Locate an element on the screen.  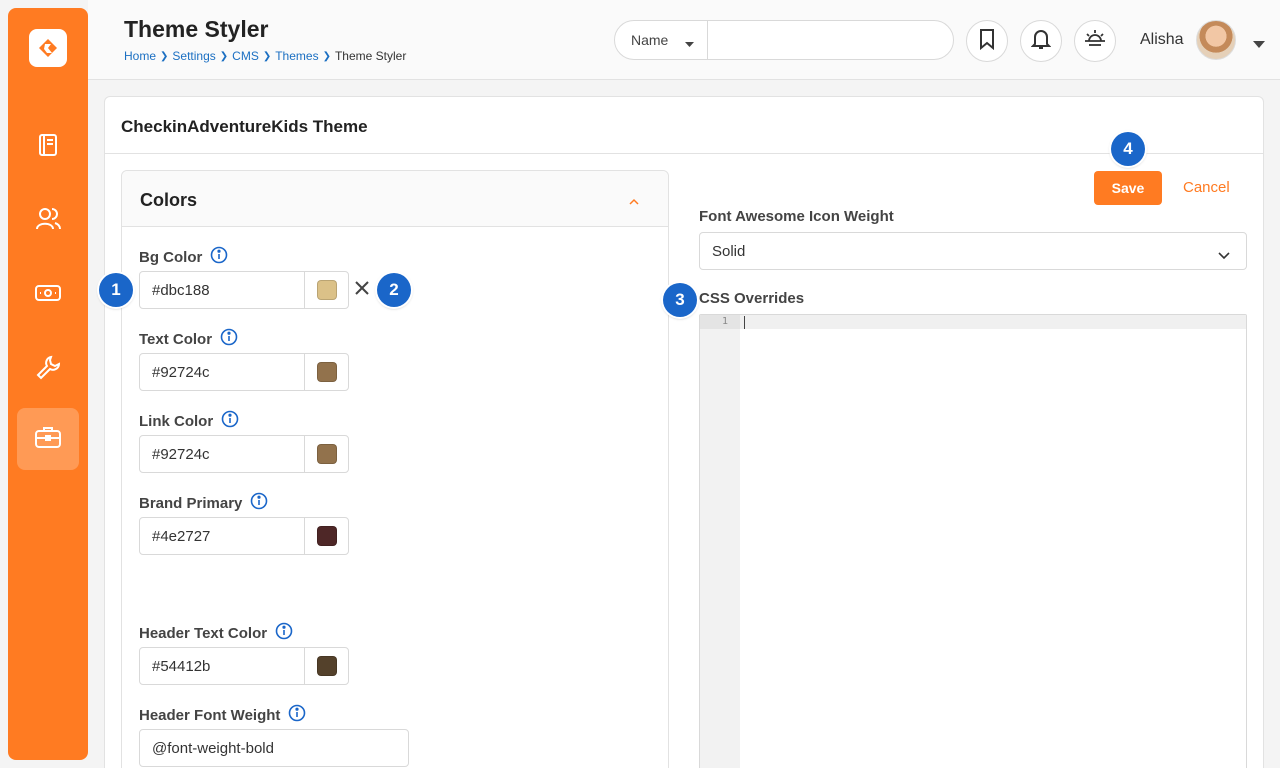
bookmark-button is located at coordinates (987, 41).